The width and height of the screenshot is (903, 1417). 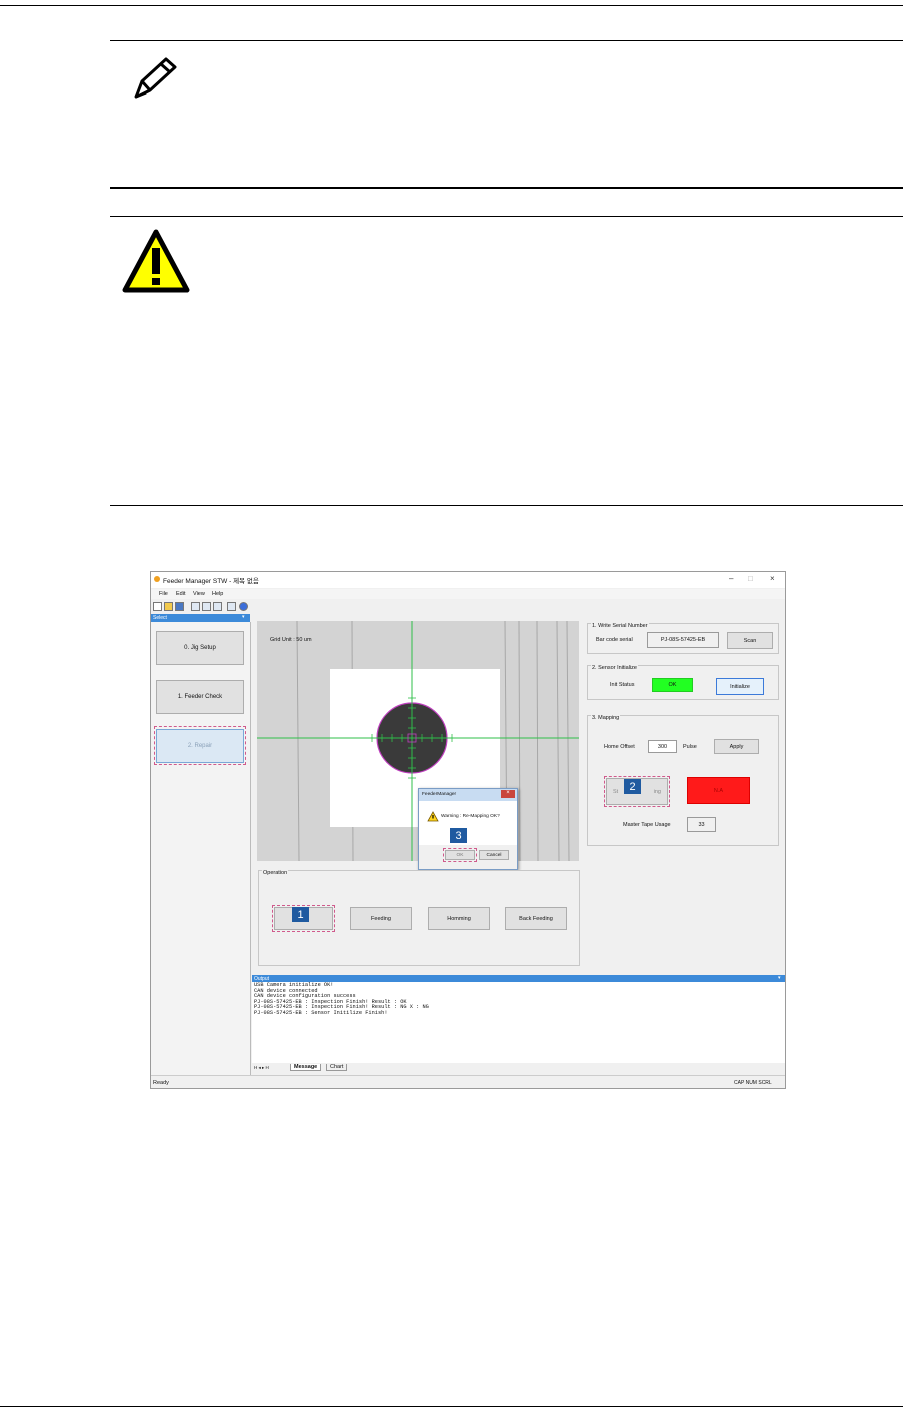 What do you see at coordinates (156, 261) in the screenshot?
I see `warning-icon` at bounding box center [156, 261].